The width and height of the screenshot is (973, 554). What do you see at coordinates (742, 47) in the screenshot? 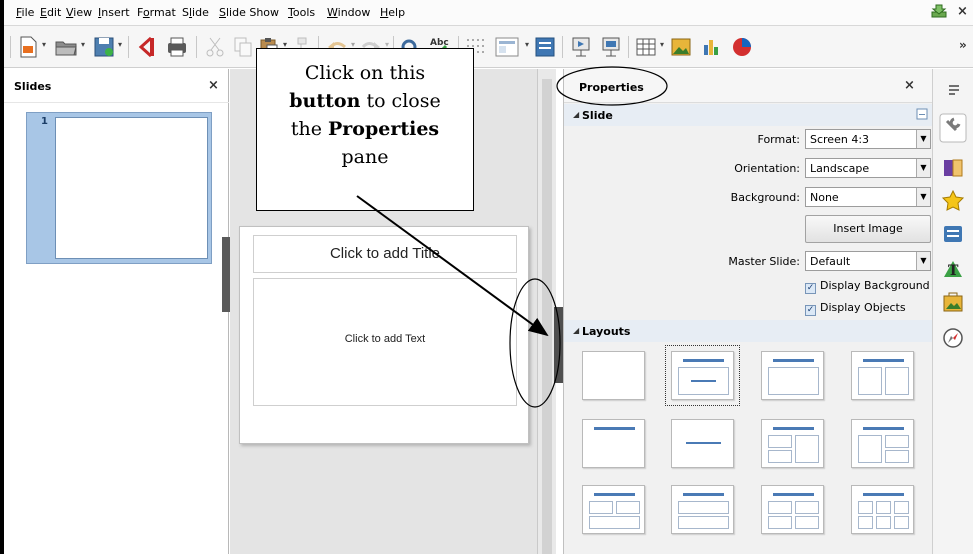
I see `basic-shapes-icon` at bounding box center [742, 47].